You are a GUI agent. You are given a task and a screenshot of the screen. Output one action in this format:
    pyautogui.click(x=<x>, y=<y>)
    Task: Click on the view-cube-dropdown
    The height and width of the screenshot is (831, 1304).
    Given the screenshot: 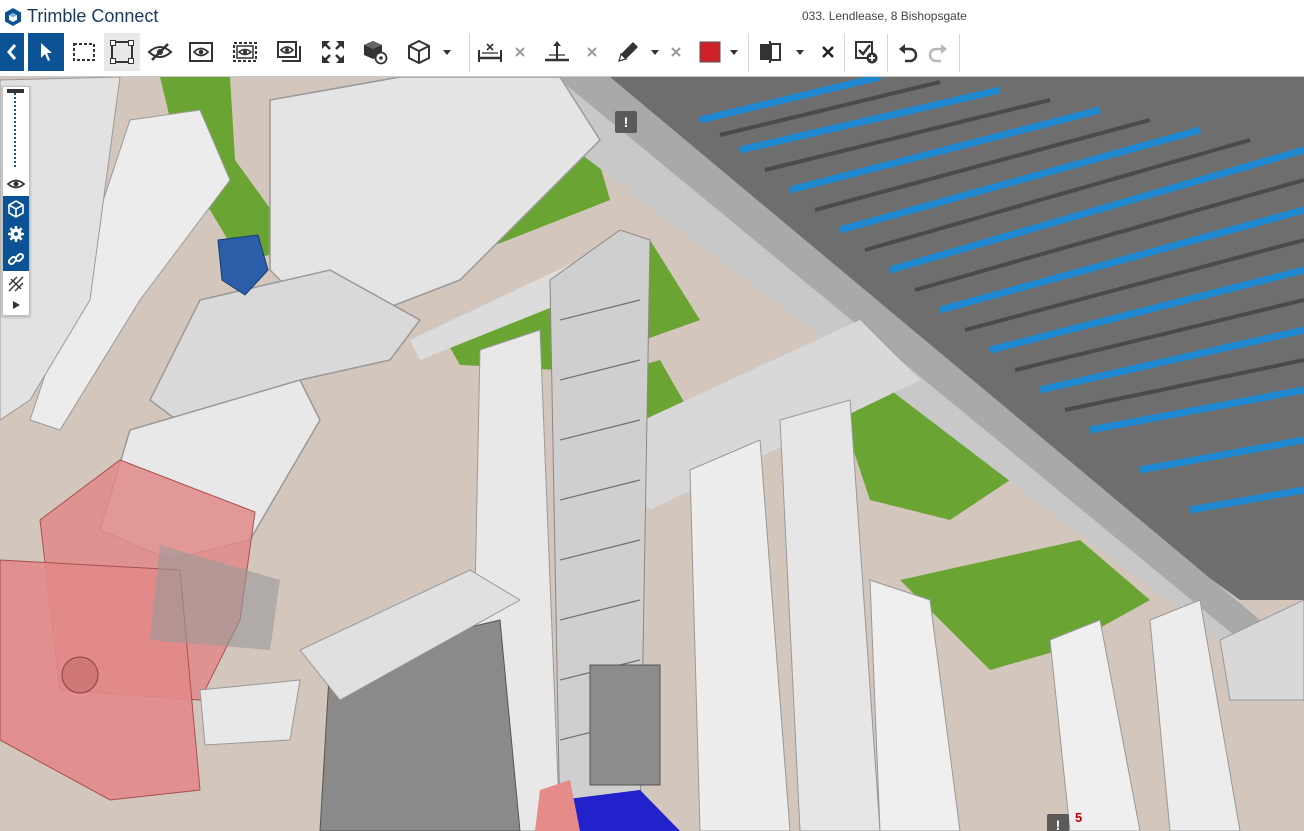 What is the action you would take?
    pyautogui.click(x=447, y=52)
    